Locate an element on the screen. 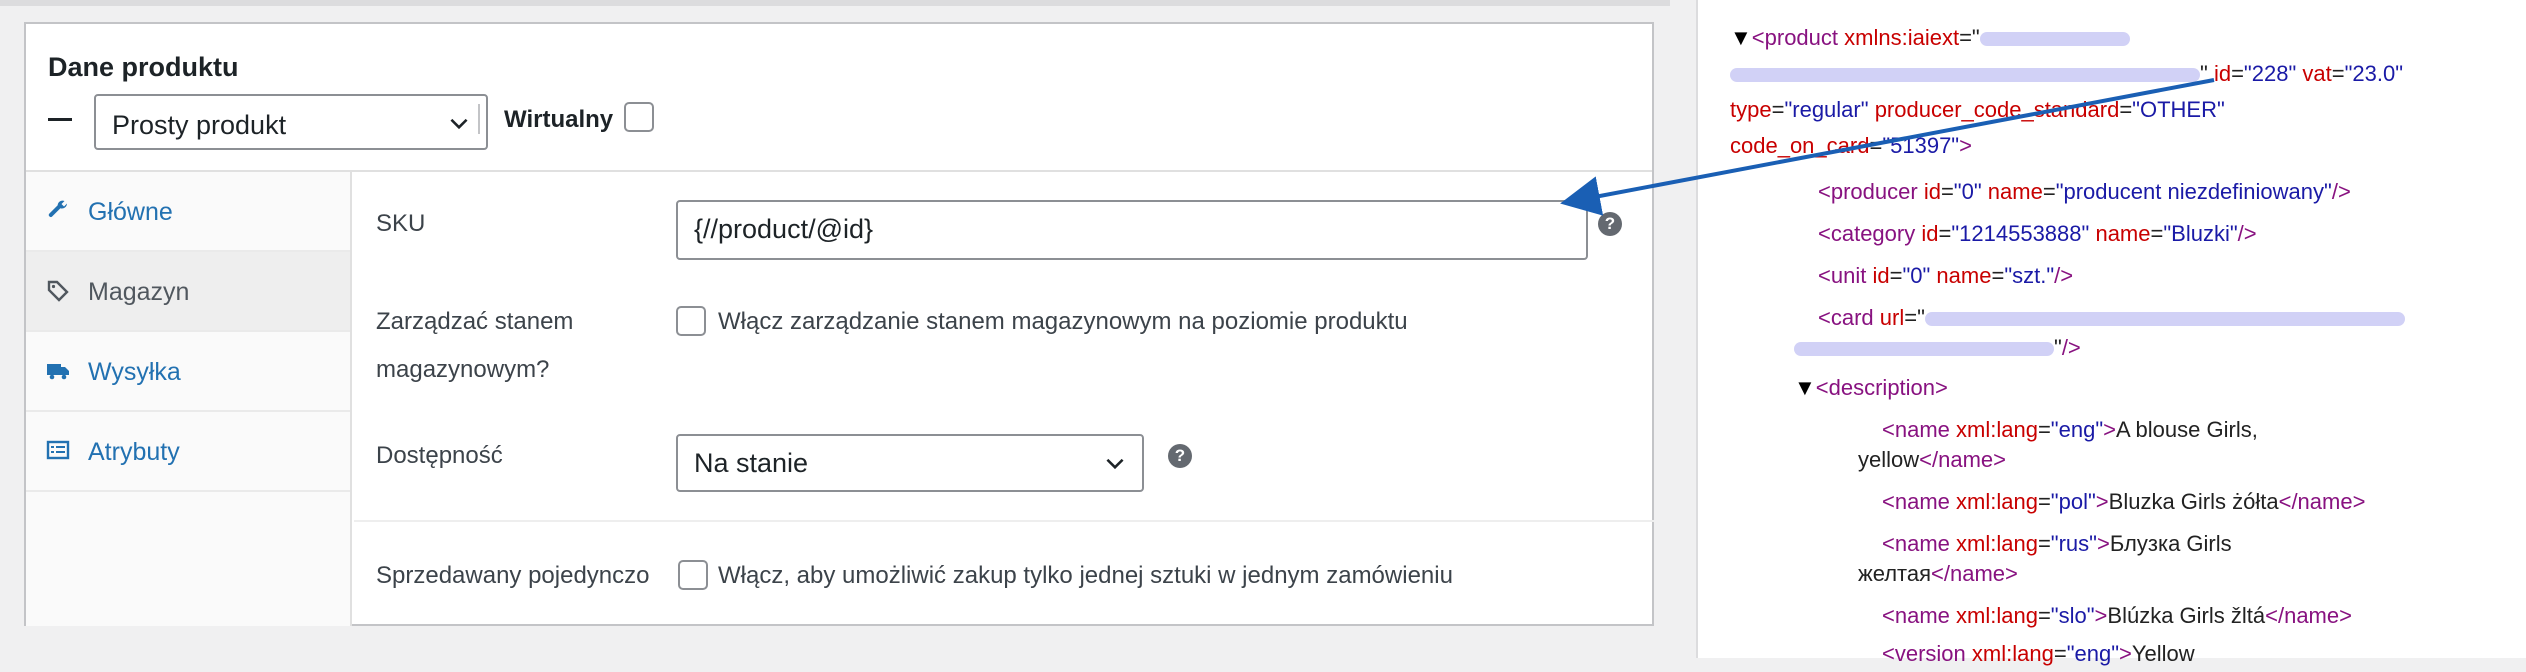 Image resolution: width=2526 pixels, height=672 pixels. panel-header: Dane produktu is located at coordinates (143, 67).